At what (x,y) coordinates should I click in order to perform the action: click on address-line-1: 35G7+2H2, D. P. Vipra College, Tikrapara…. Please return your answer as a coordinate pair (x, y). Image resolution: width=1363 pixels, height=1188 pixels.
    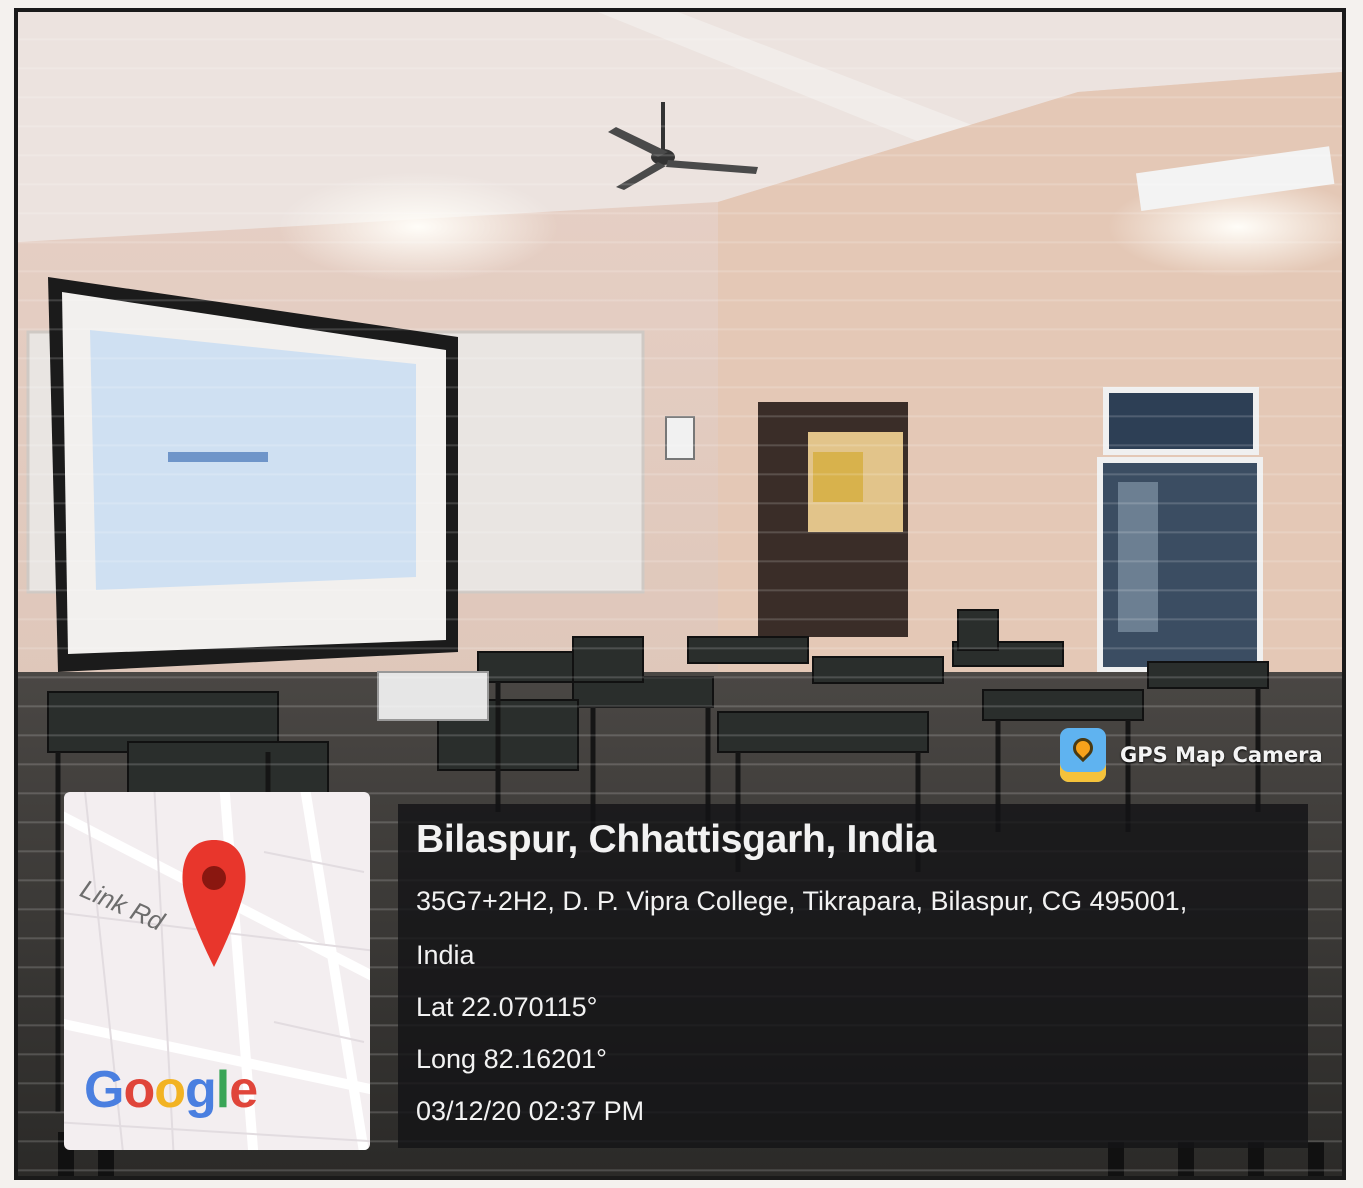
    Looking at the image, I should click on (802, 901).